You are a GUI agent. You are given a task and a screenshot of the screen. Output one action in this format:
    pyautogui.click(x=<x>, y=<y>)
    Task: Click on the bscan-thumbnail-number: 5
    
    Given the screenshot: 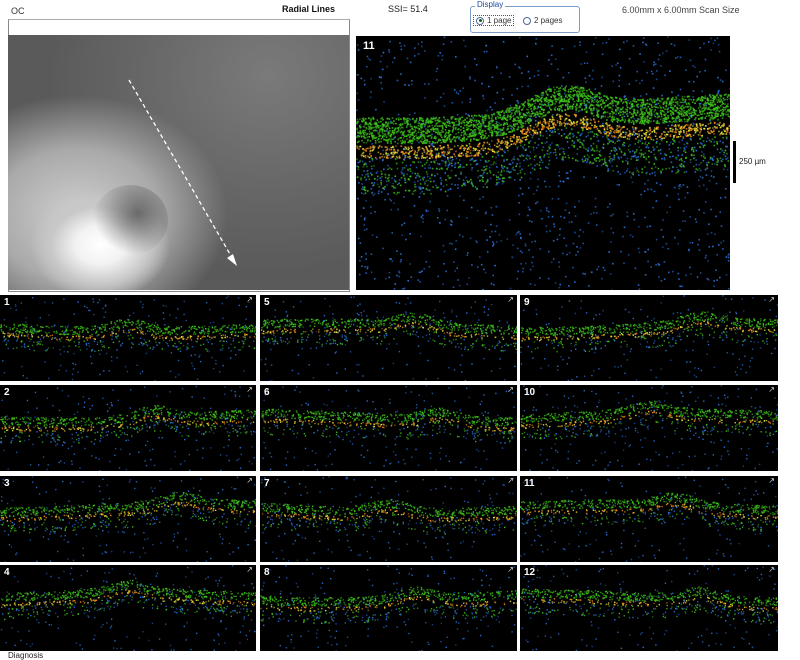 What is the action you would take?
    pyautogui.click(x=267, y=302)
    